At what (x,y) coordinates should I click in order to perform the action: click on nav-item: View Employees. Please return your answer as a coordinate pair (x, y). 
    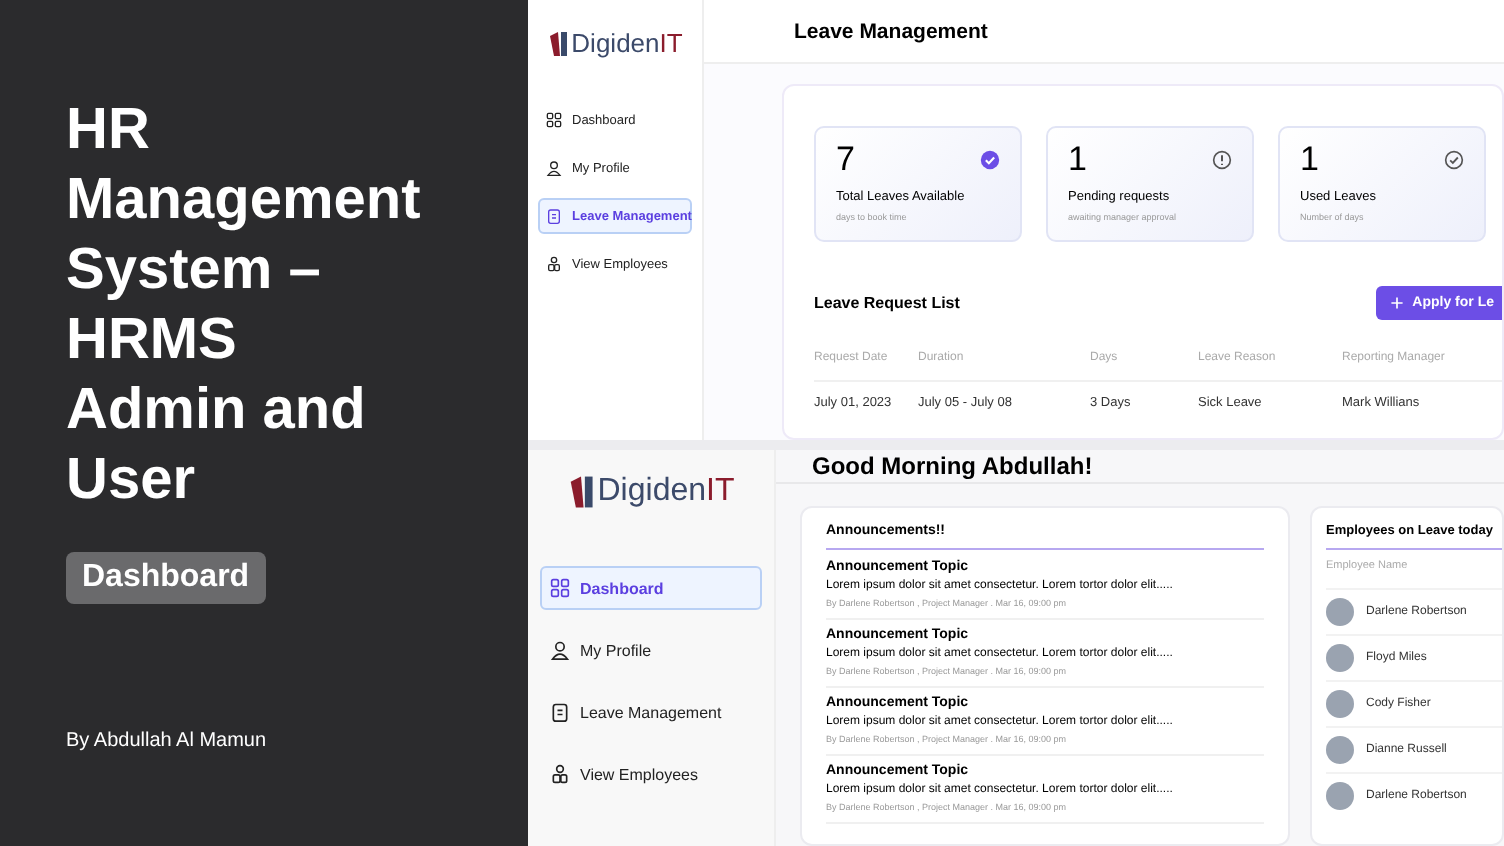
    Looking at the image, I should click on (651, 774).